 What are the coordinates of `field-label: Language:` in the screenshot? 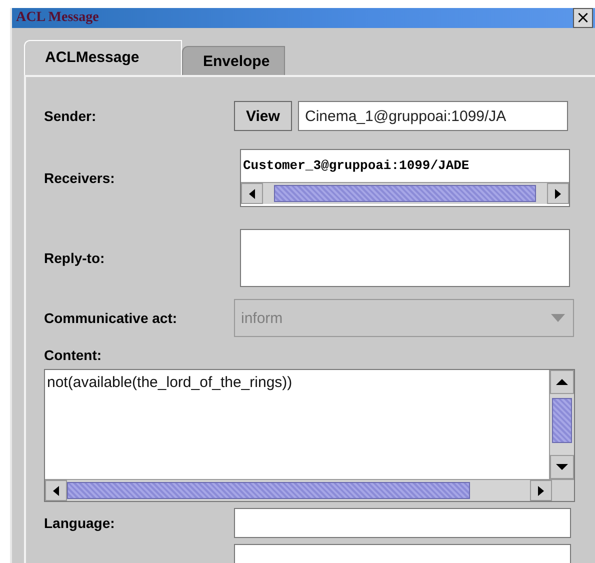 It's located at (80, 523).